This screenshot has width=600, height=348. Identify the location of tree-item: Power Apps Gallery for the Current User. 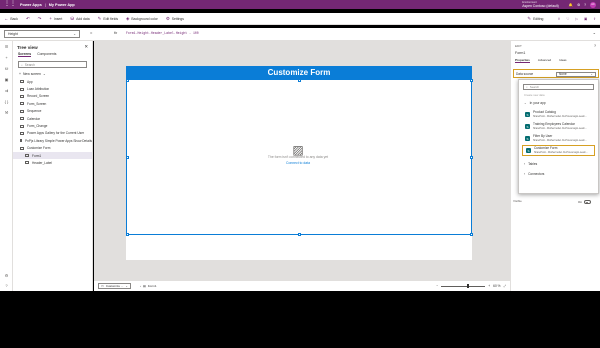
(52, 133).